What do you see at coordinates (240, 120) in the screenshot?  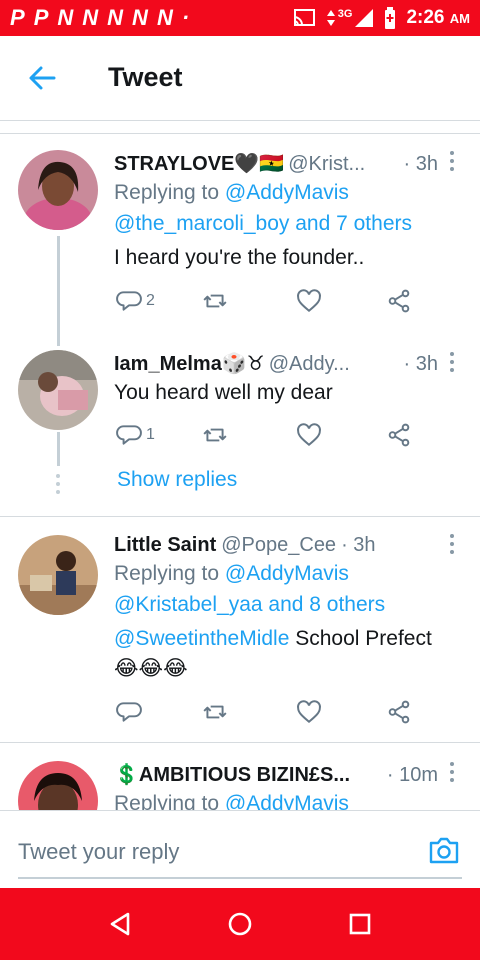 I see `divider` at bounding box center [240, 120].